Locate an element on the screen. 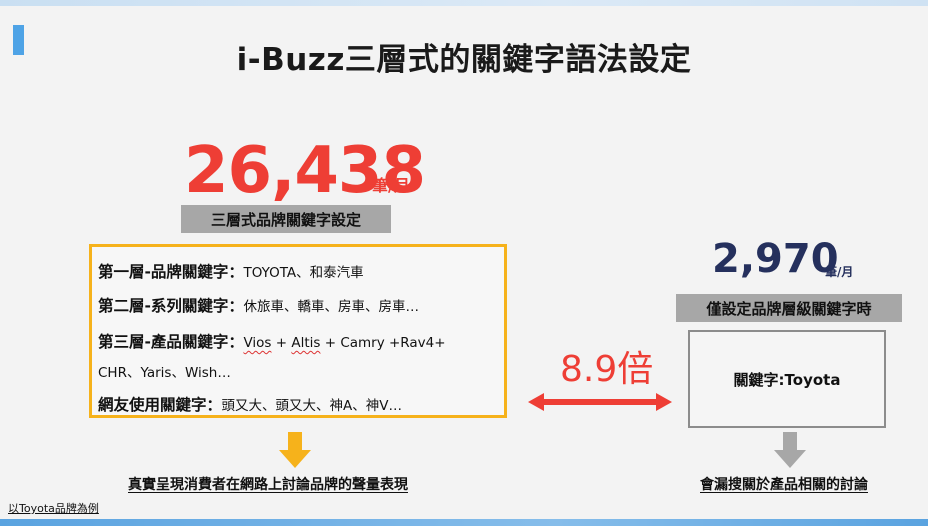 This screenshot has width=928, height=526. layer-row-1-head: 第一層-品牌關鍵字 is located at coordinates (163, 272).